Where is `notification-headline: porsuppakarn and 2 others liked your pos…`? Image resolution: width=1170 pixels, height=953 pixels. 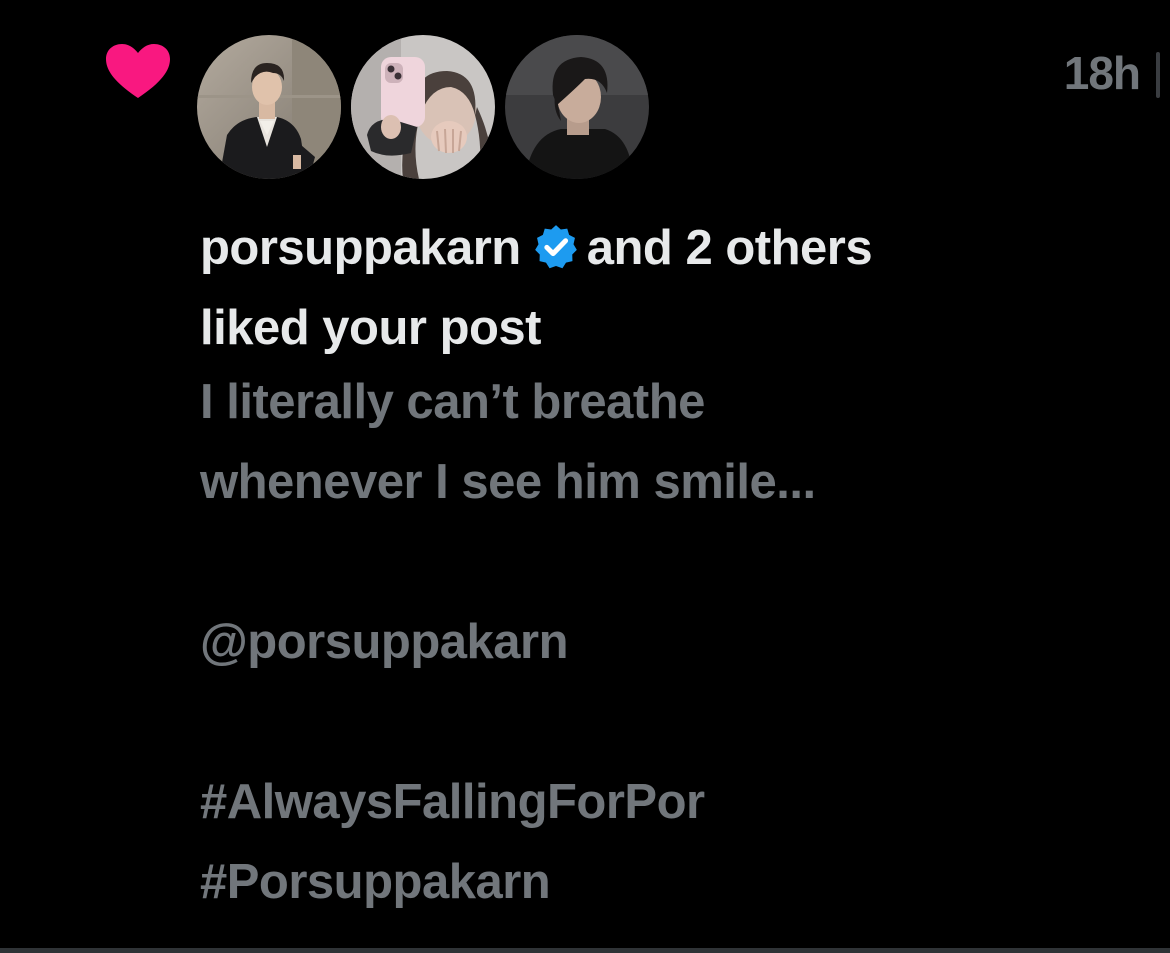 notification-headline: porsuppakarn and 2 others liked your pos… is located at coordinates (670, 288).